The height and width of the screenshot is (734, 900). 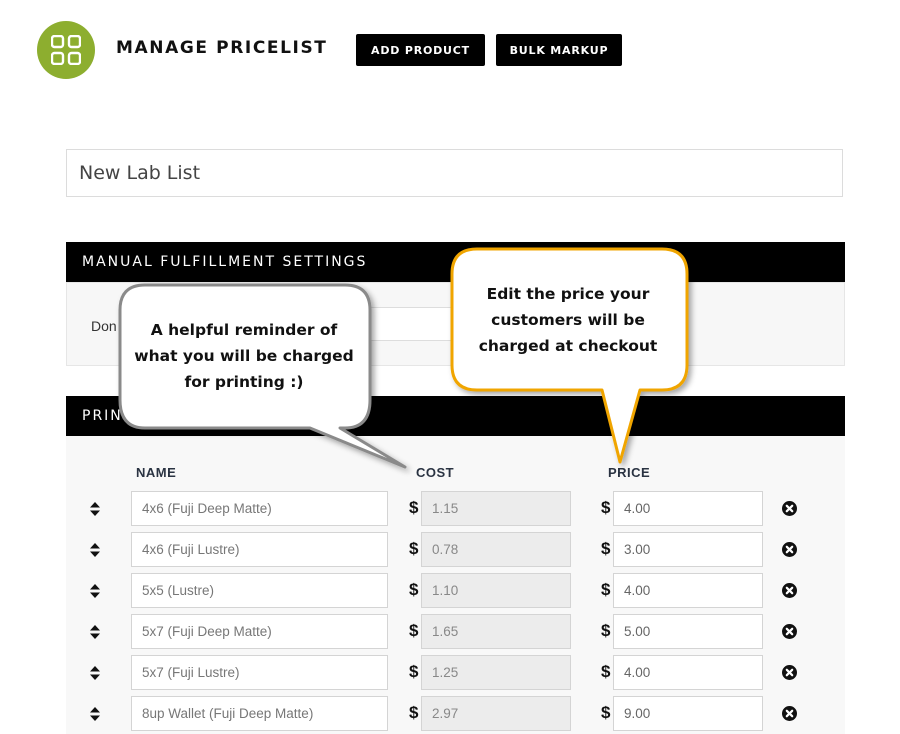 What do you see at coordinates (496, 508) in the screenshot?
I see `product-cost-field: 1.15` at bounding box center [496, 508].